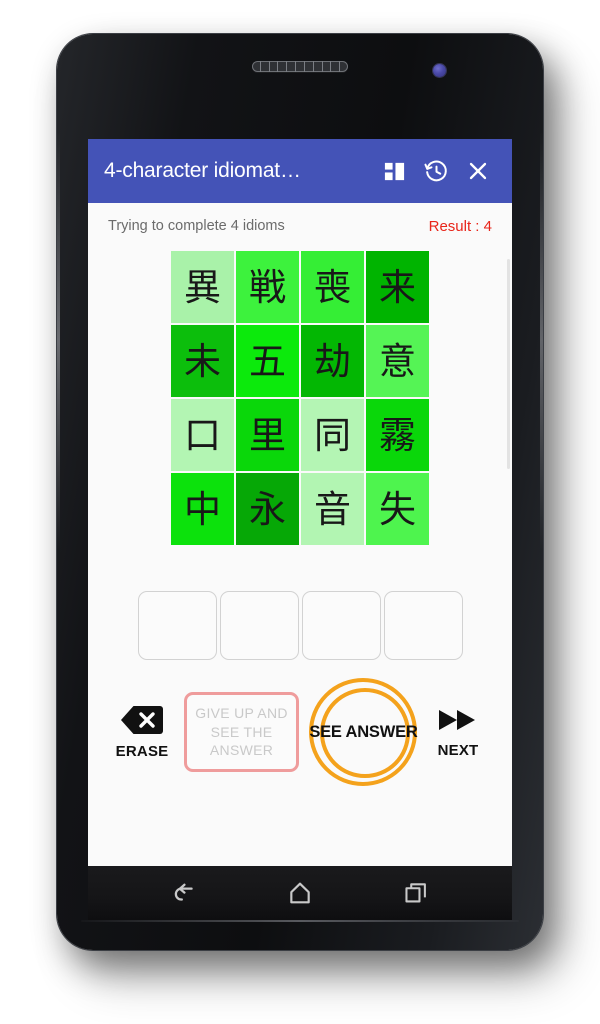  What do you see at coordinates (394, 171) in the screenshot?
I see `grid-layout-icon` at bounding box center [394, 171].